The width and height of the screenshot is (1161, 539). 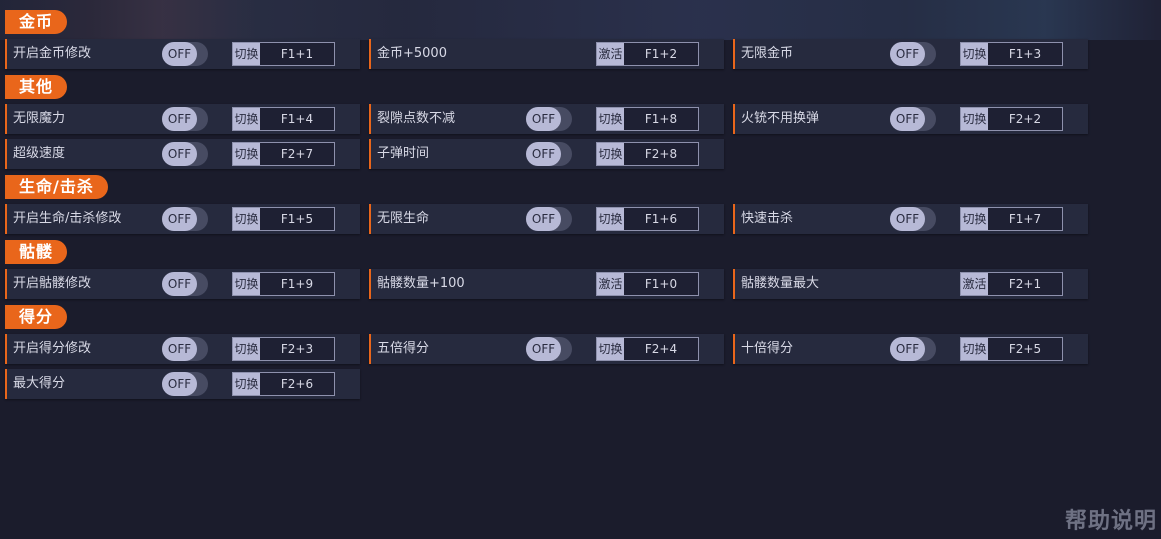 I want to click on cheat-row-infinite-gold: 无限金币 OFF 切换 F1+3, so click(x=910, y=54).